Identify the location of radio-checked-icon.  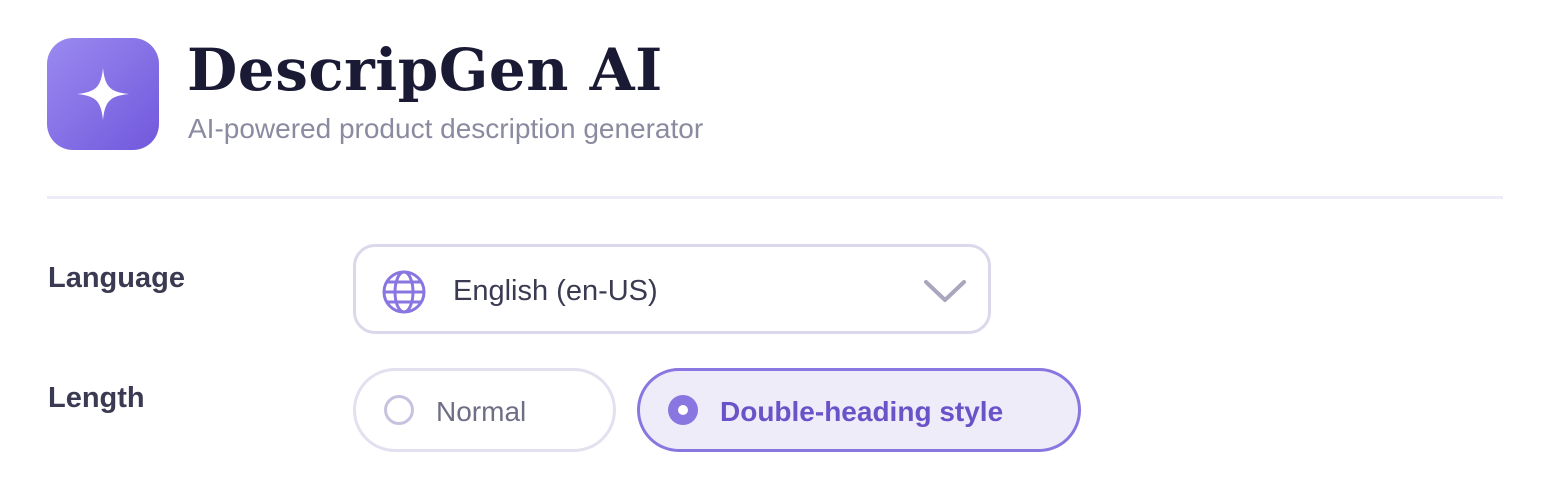
(683, 410).